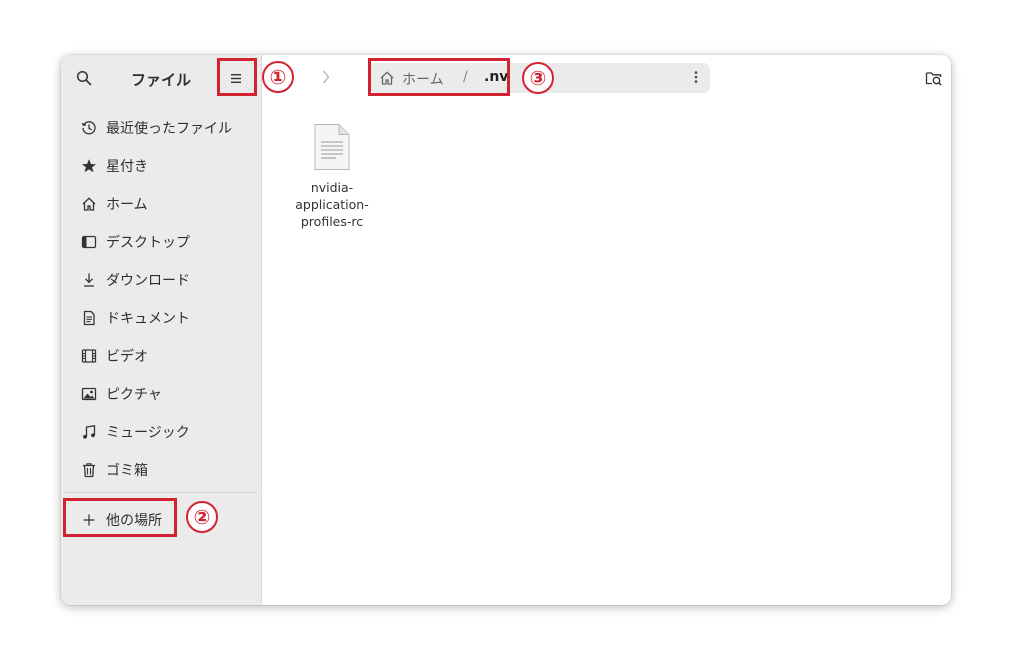 The image size is (1012, 672). Describe the element at coordinates (161, 492) in the screenshot. I see `sidebar-divider` at that location.